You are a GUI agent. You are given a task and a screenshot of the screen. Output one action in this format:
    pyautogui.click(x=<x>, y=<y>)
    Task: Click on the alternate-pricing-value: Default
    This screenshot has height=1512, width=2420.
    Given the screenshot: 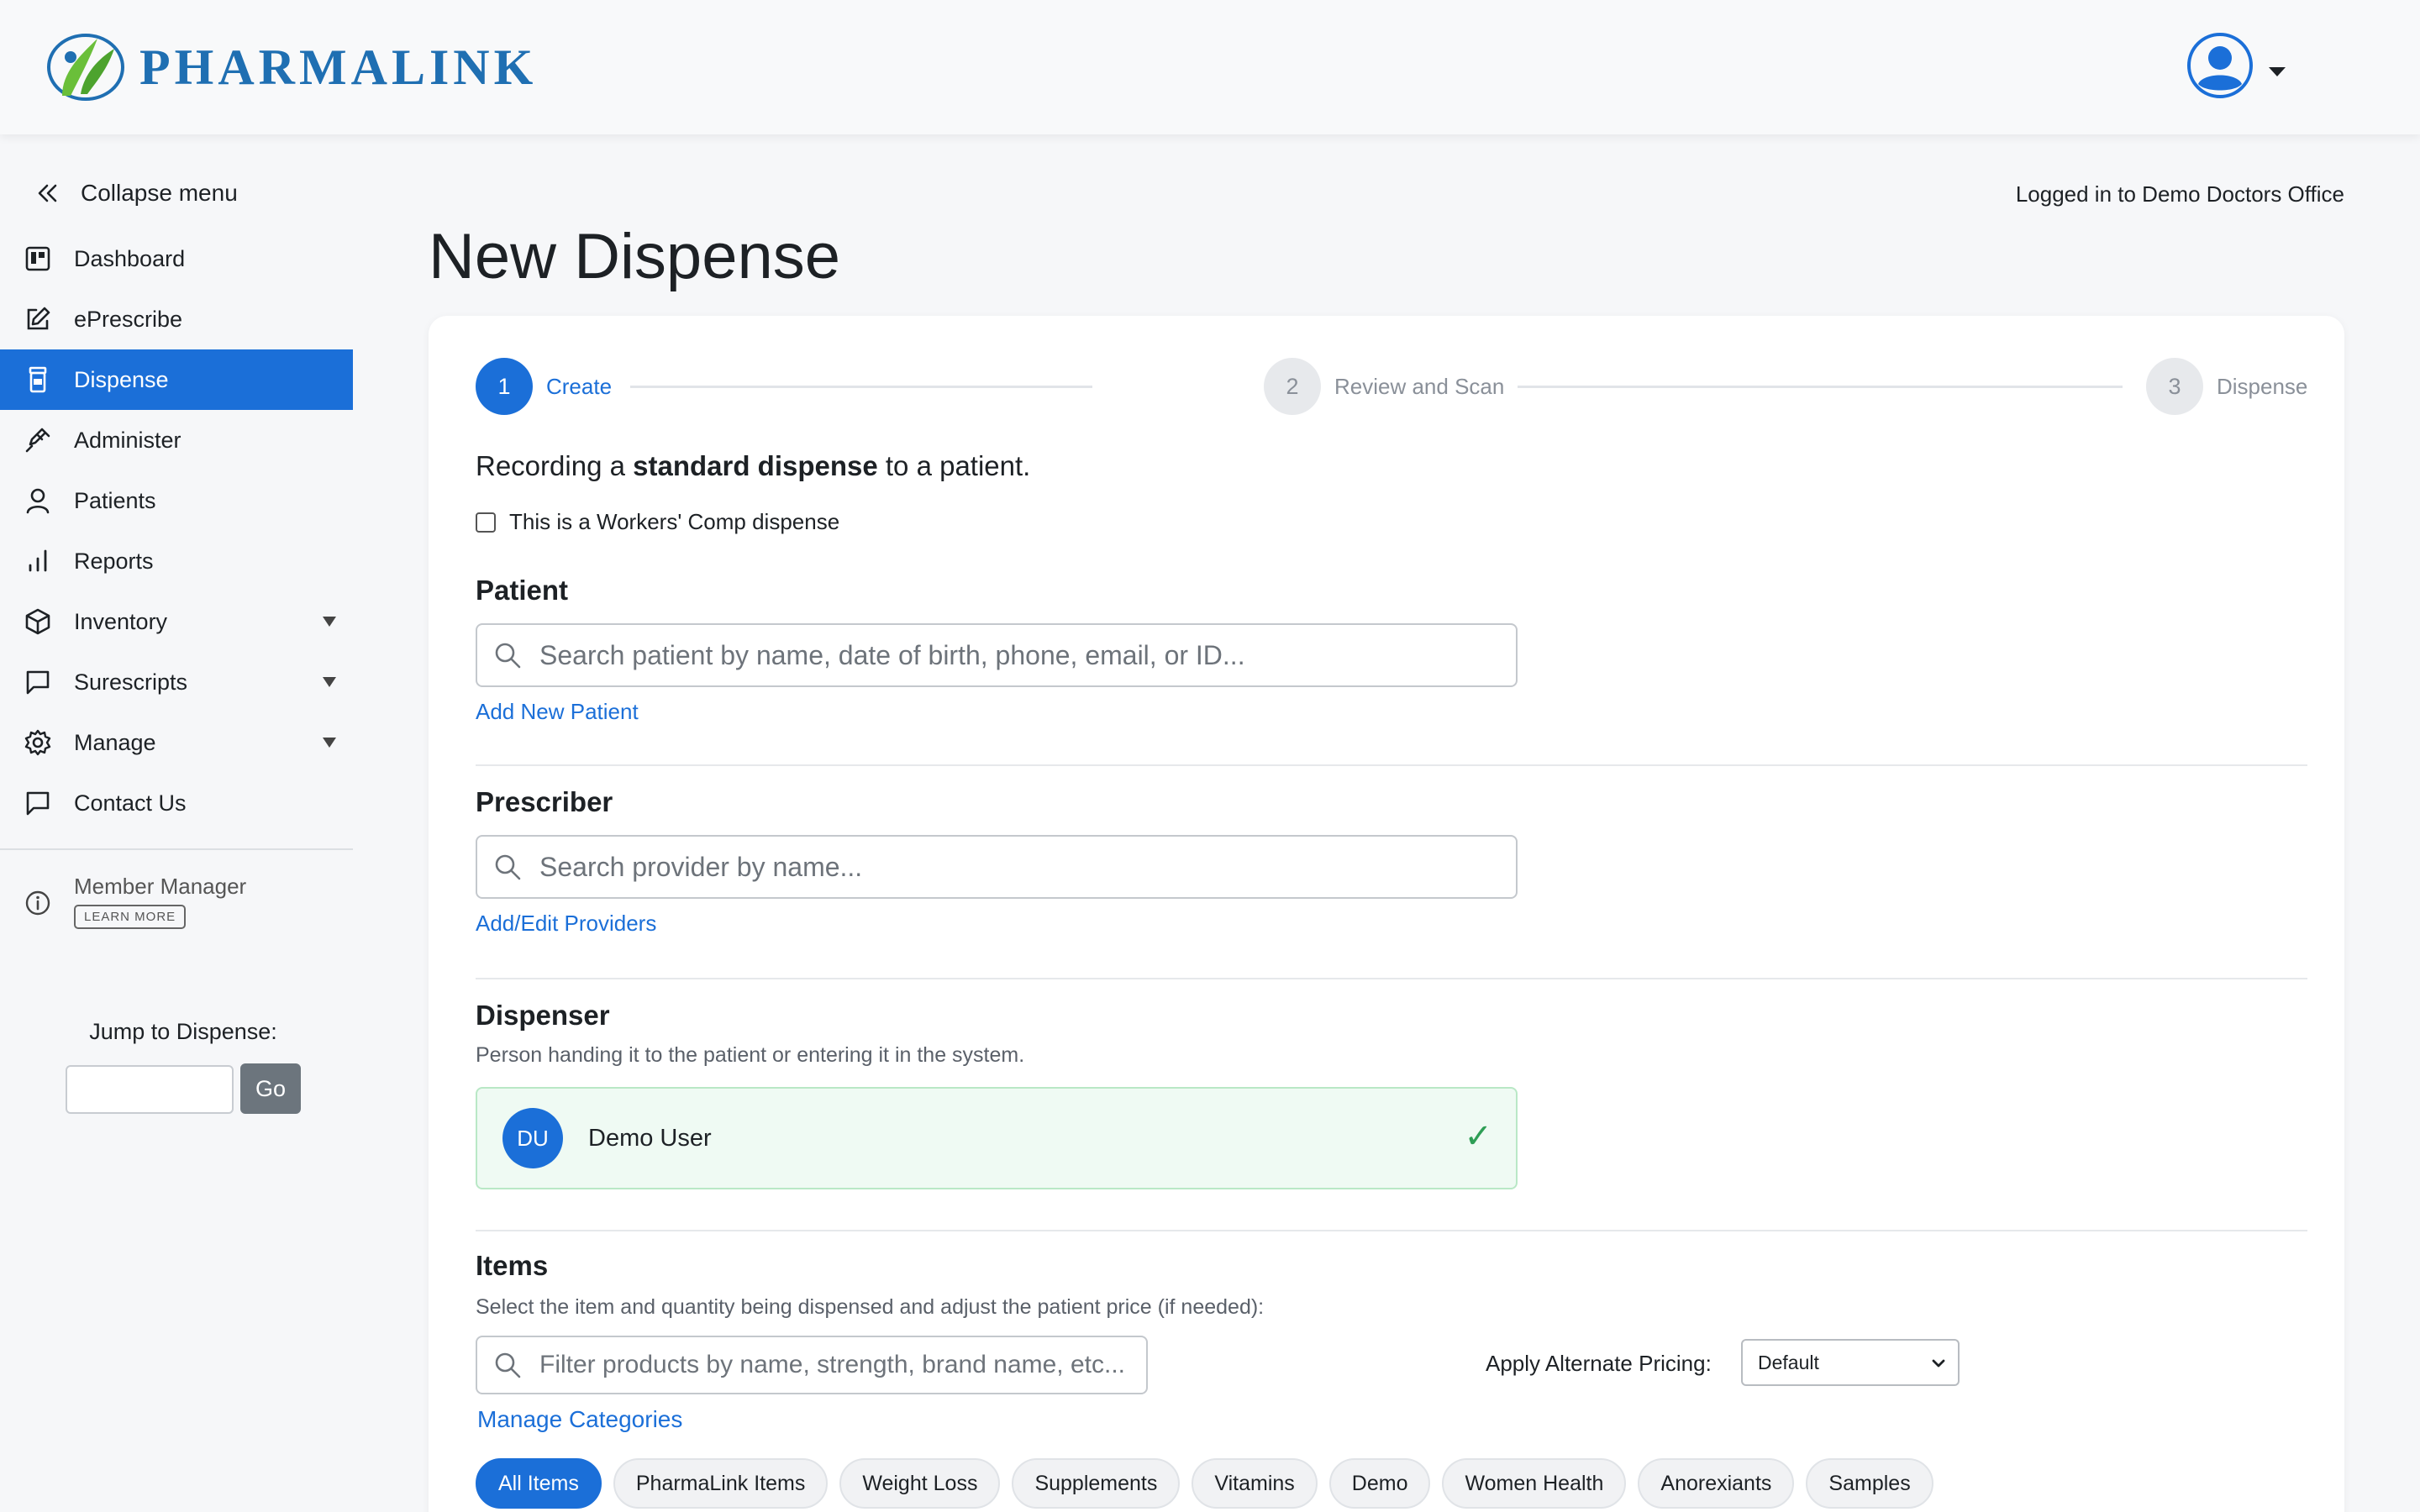 What is the action you would take?
    pyautogui.click(x=1789, y=1362)
    